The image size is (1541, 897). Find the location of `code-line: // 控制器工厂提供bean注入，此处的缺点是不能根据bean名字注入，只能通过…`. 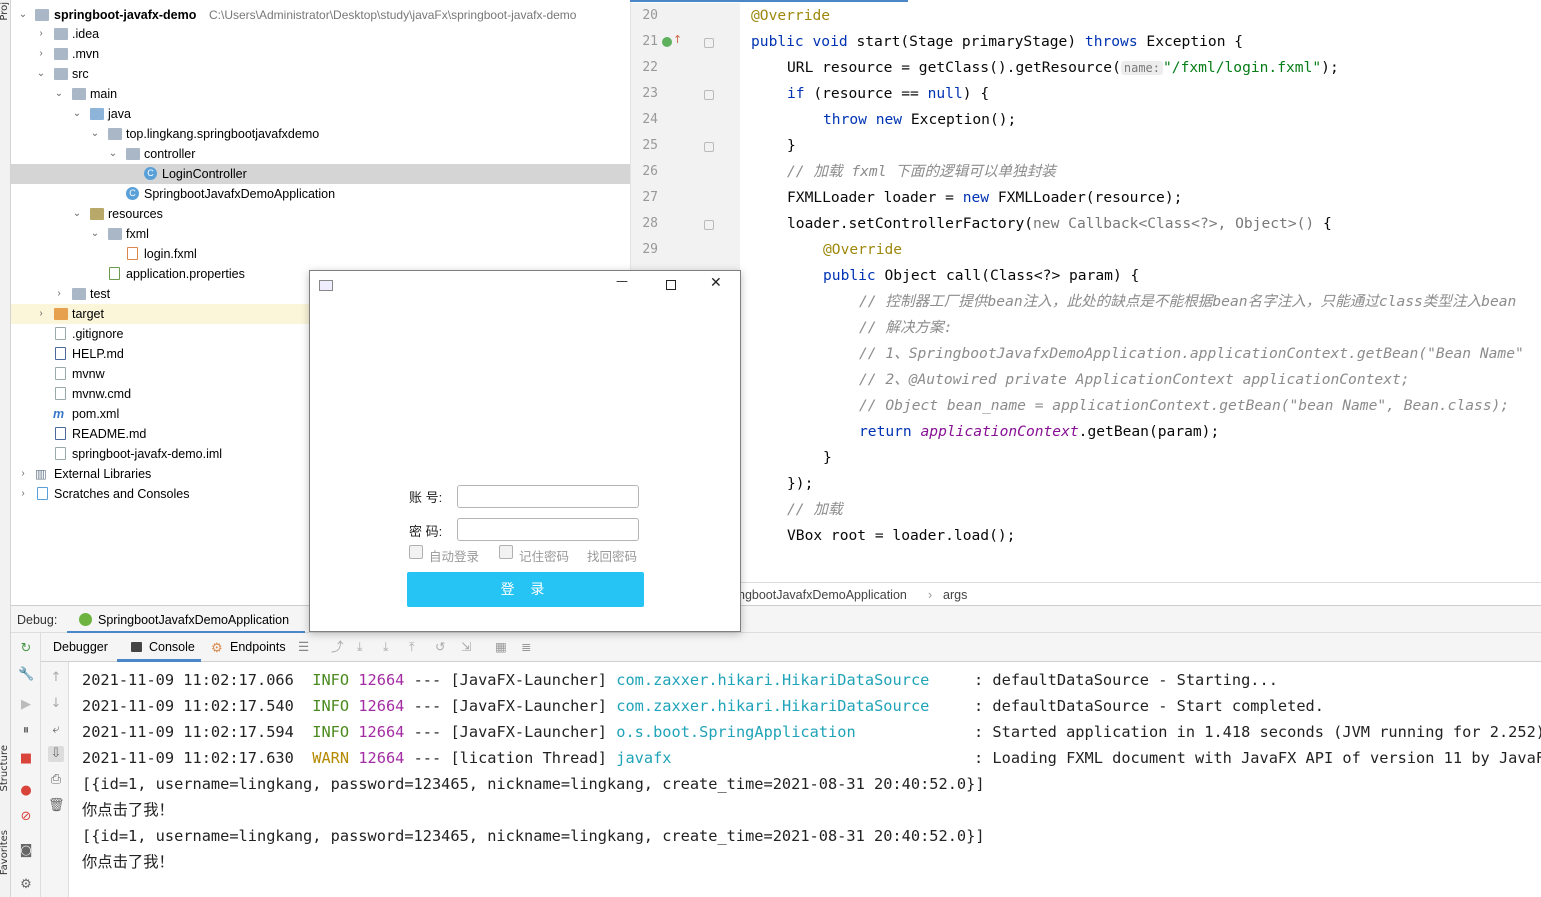

code-line: // 控制器工厂提供bean注入，此处的缺点是不能根据bean名字注入，只能通过… is located at coordinates (1188, 301).